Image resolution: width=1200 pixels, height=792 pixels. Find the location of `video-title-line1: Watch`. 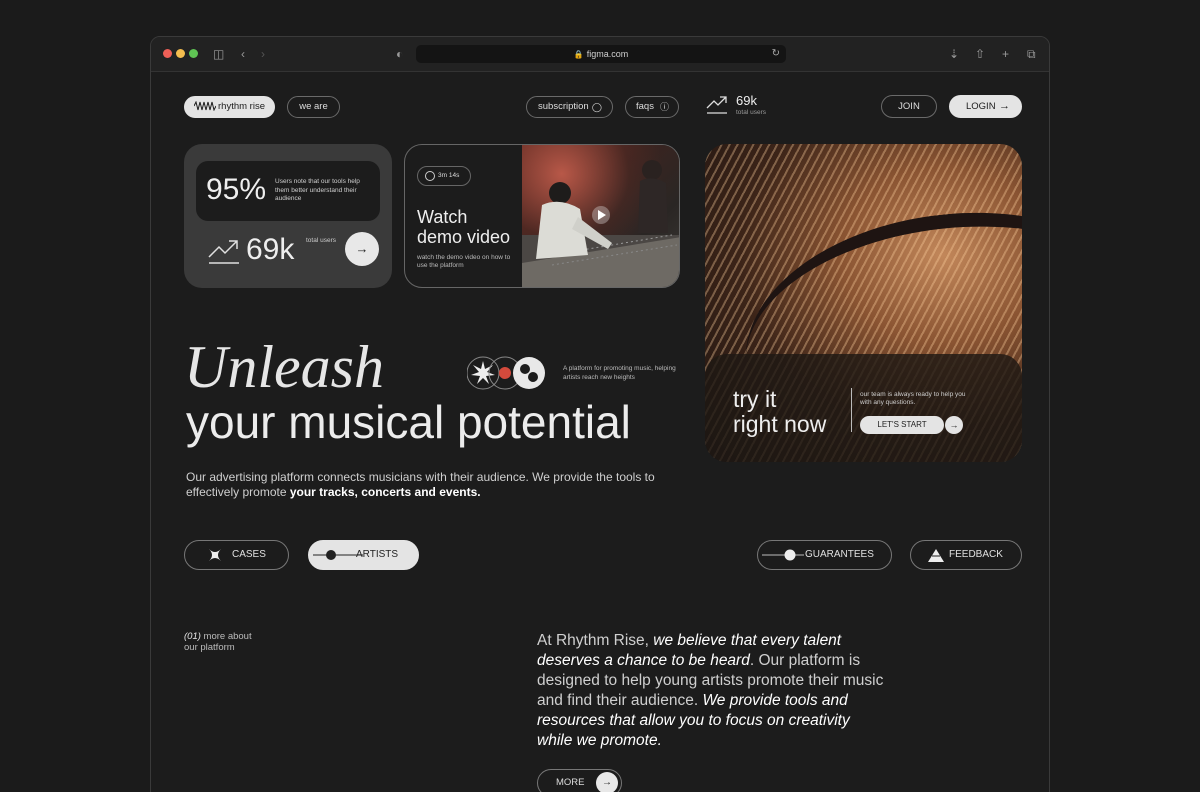

video-title-line1: Watch is located at coordinates (442, 217).